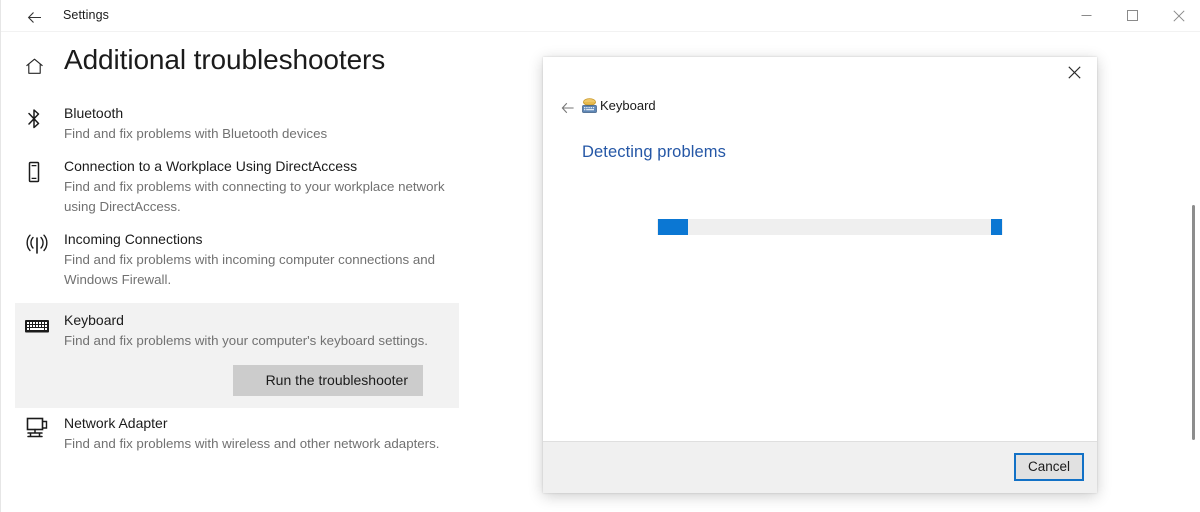 This screenshot has height=512, width=1200. What do you see at coordinates (820, 467) in the screenshot?
I see `dialog-footer: Cancel` at bounding box center [820, 467].